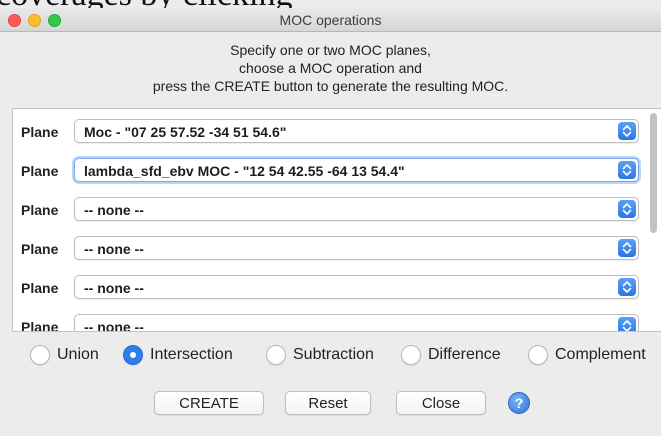  I want to click on radio-button-selected, so click(133, 355).